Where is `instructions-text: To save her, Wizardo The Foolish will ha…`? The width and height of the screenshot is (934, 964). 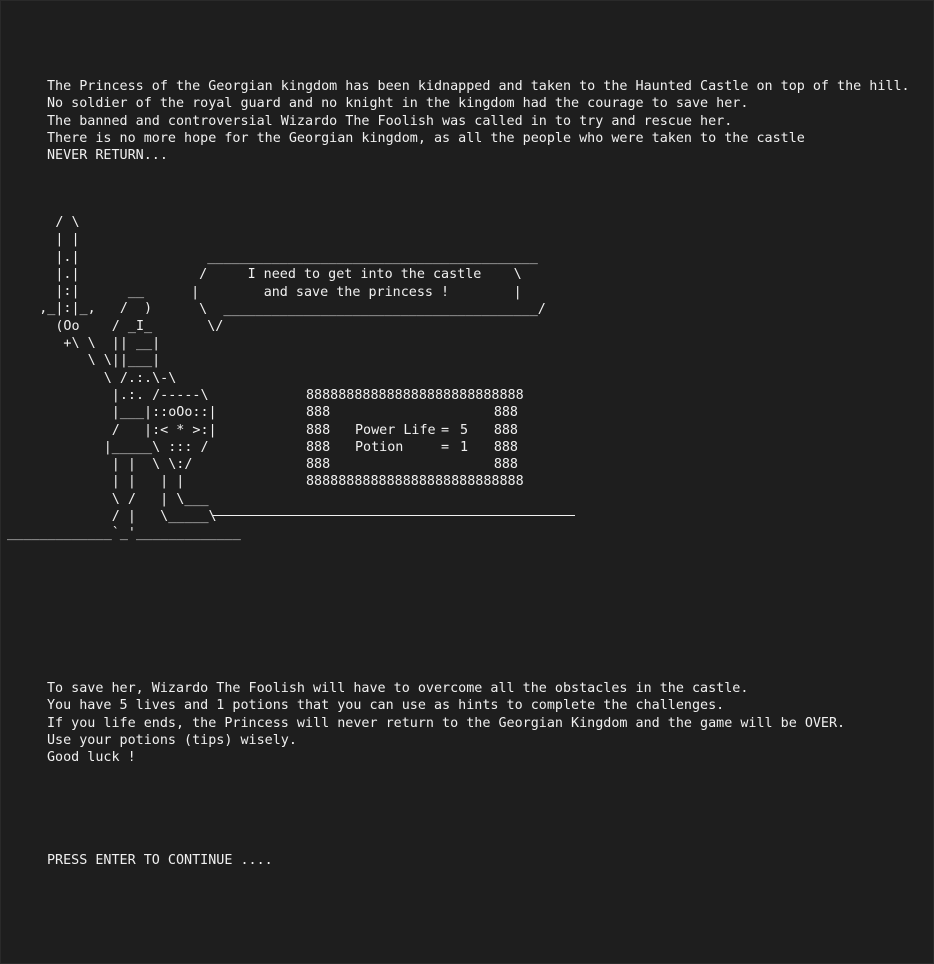 instructions-text: To save her, Wizardo The Foolish will ha… is located at coordinates (446, 723).